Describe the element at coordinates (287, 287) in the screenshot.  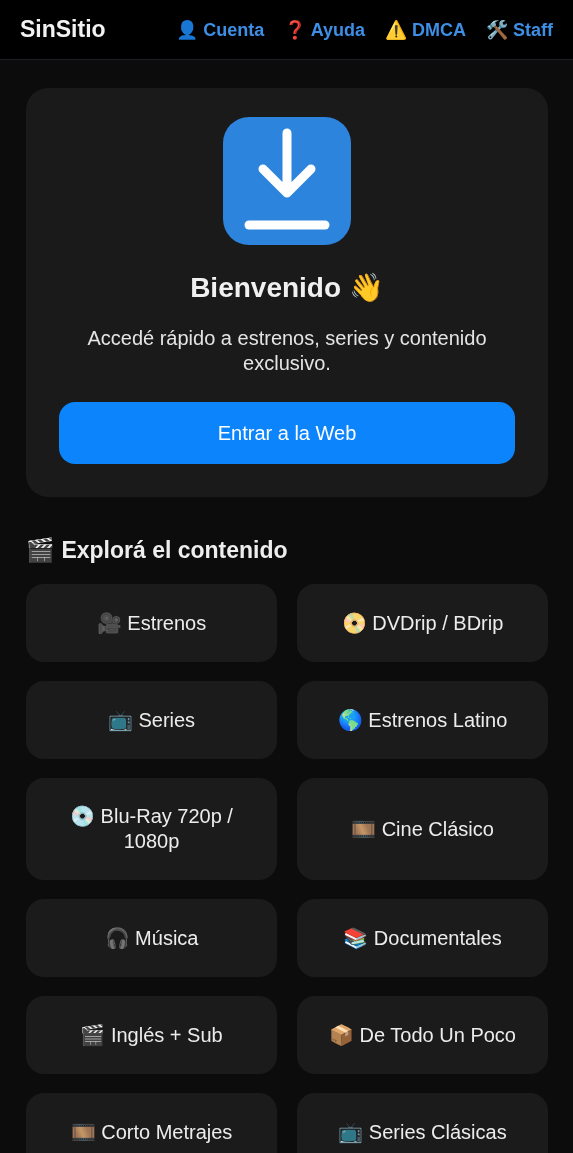
I see `welcome-title: Bienvenido 👋` at that location.